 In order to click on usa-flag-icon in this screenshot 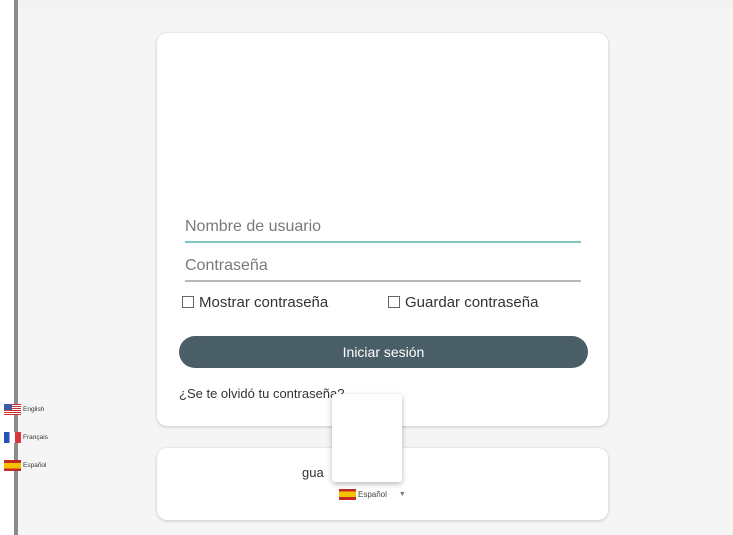, I will do `click(12, 409)`.